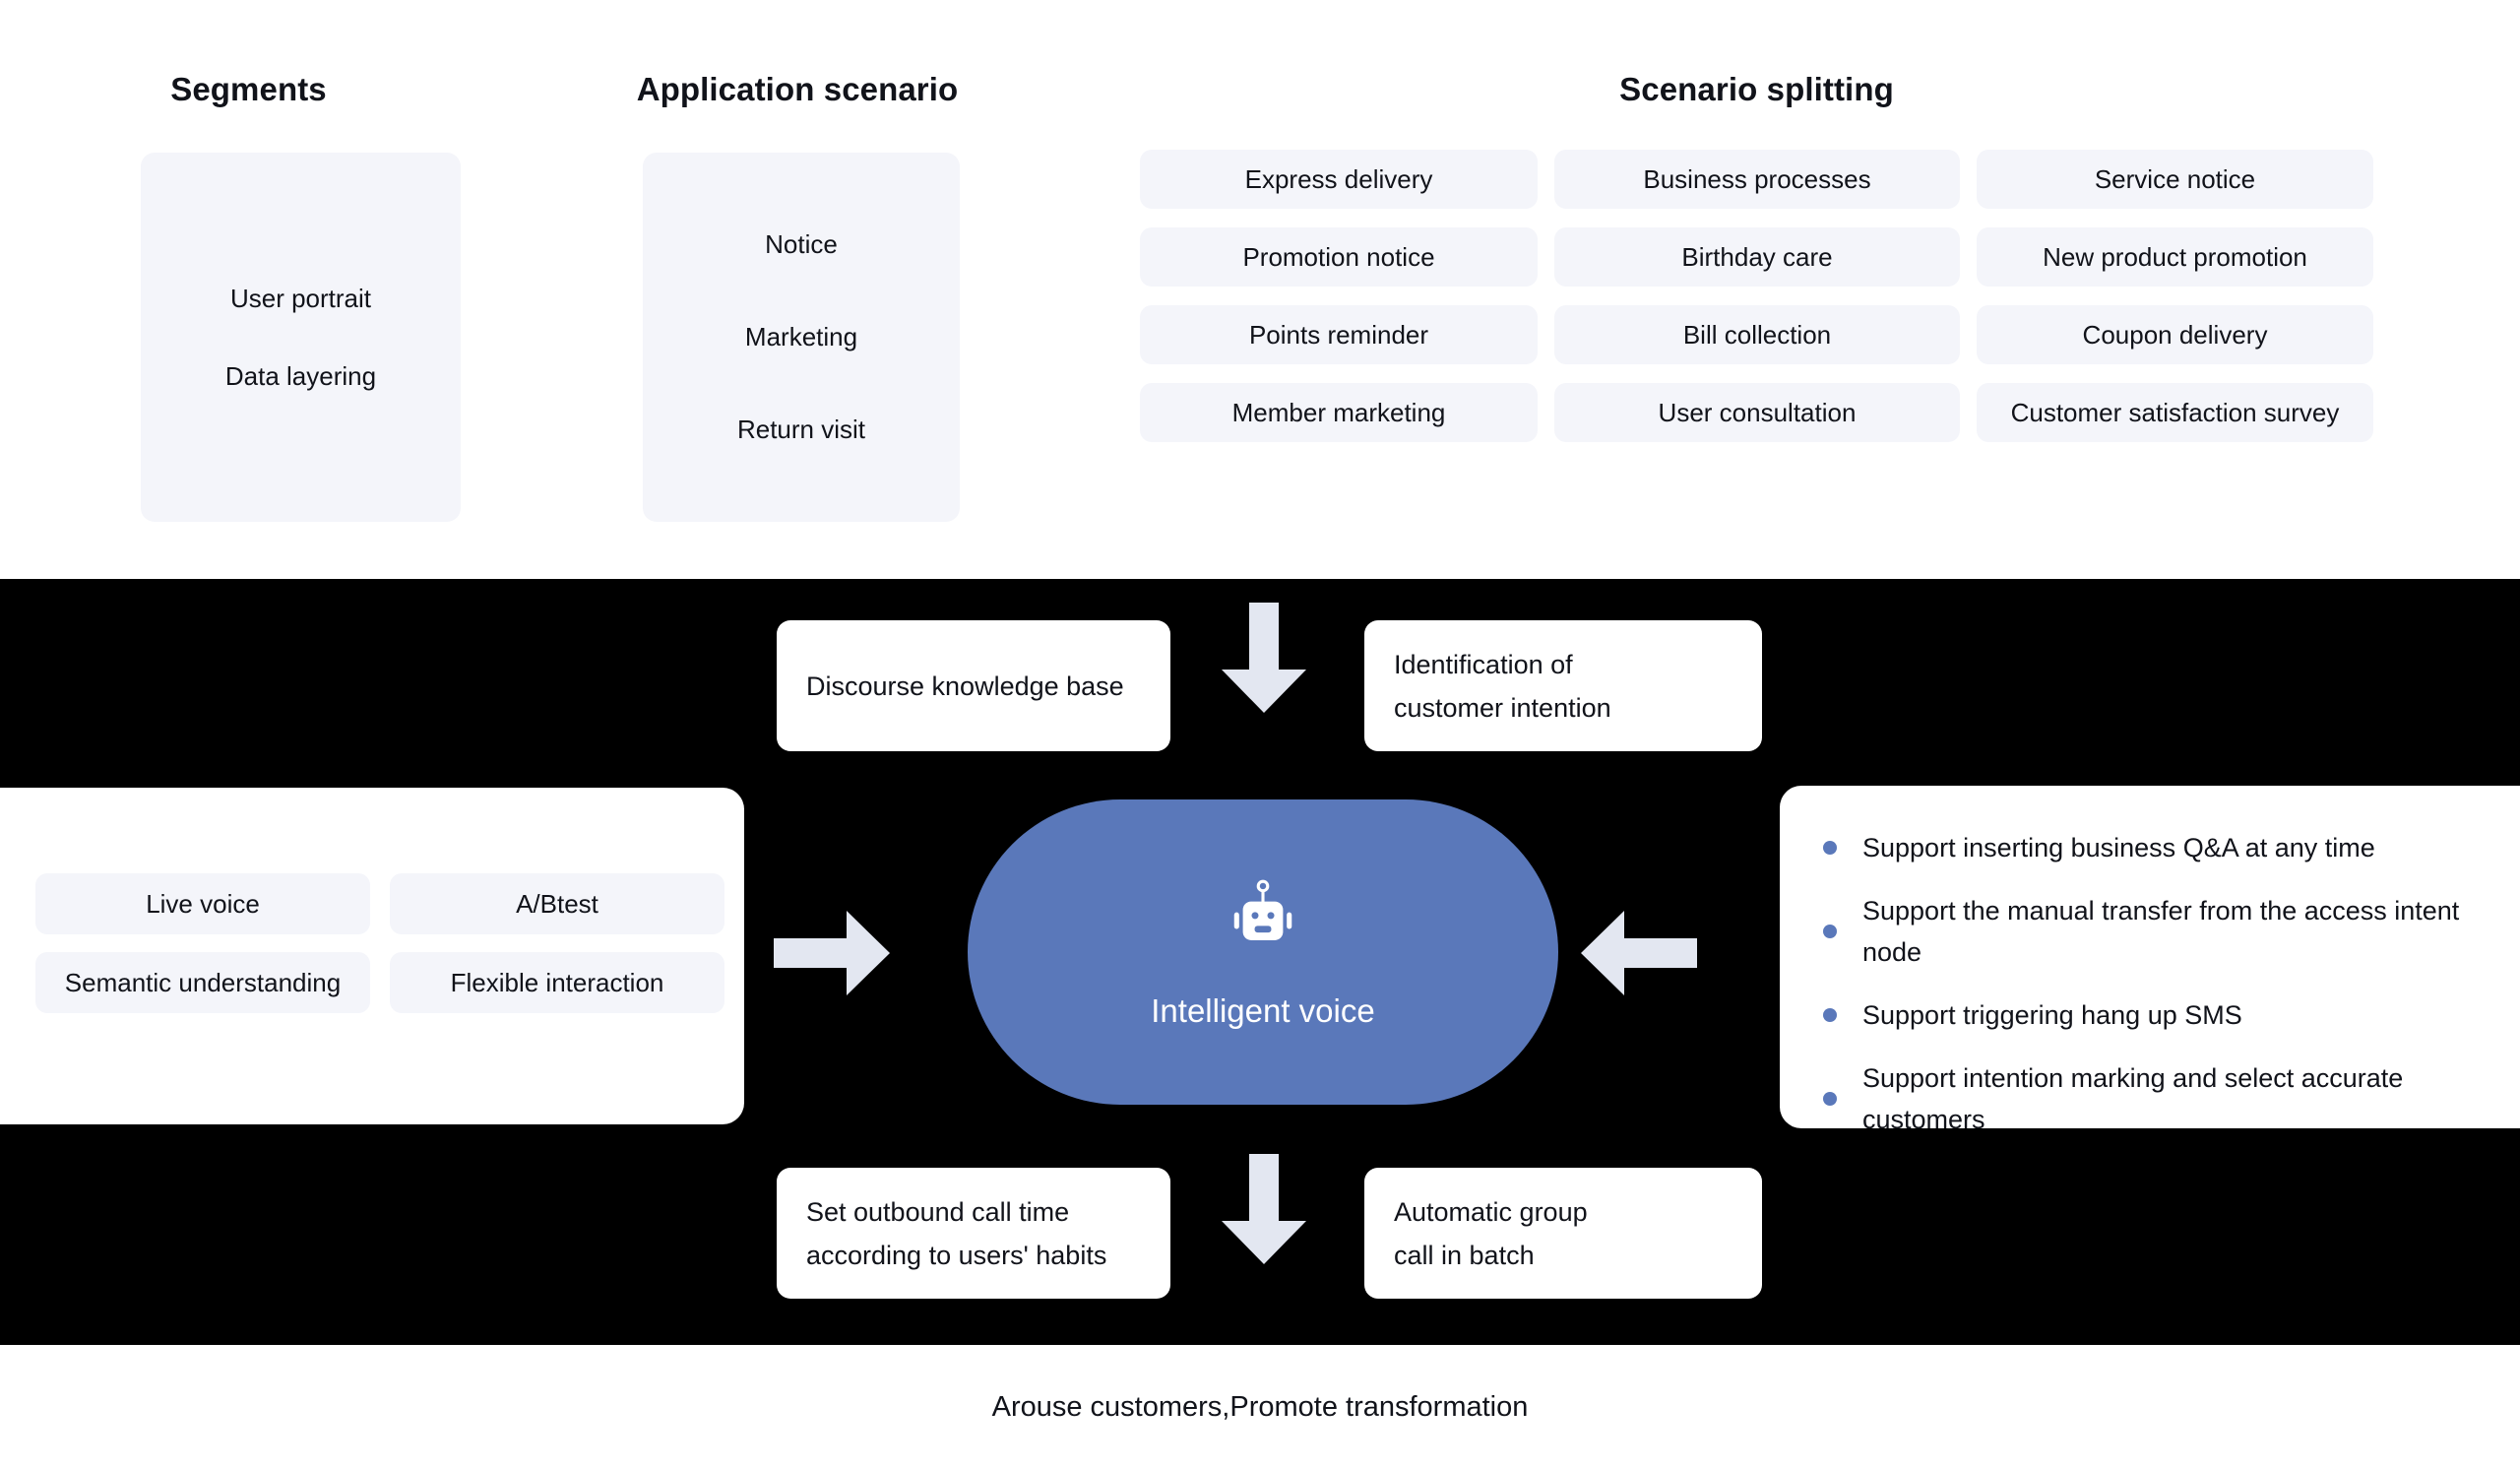 The width and height of the screenshot is (2520, 1469). Describe the element at coordinates (1757, 257) in the screenshot. I see `scenario-chip: Birthday care` at that location.